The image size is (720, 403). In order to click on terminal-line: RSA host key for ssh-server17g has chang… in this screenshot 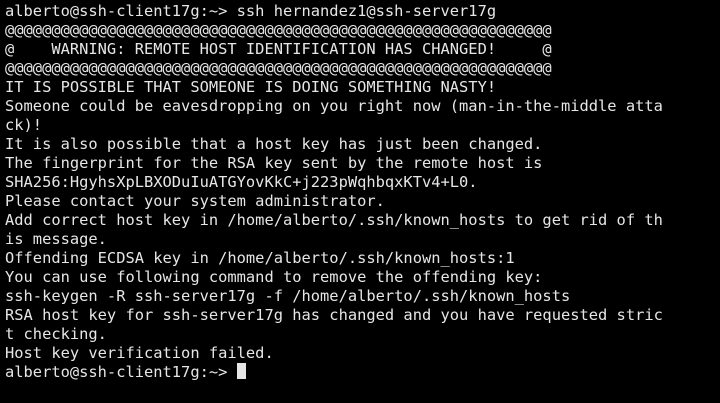, I will do `click(334, 315)`.